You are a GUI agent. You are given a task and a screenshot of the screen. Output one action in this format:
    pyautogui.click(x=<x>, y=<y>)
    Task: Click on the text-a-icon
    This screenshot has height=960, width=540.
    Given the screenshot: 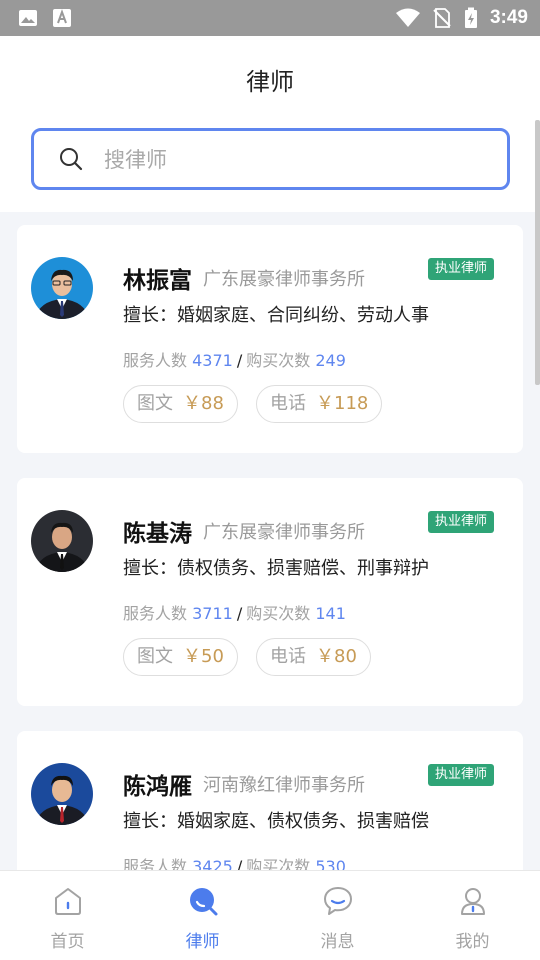 What is the action you would take?
    pyautogui.click(x=62, y=18)
    